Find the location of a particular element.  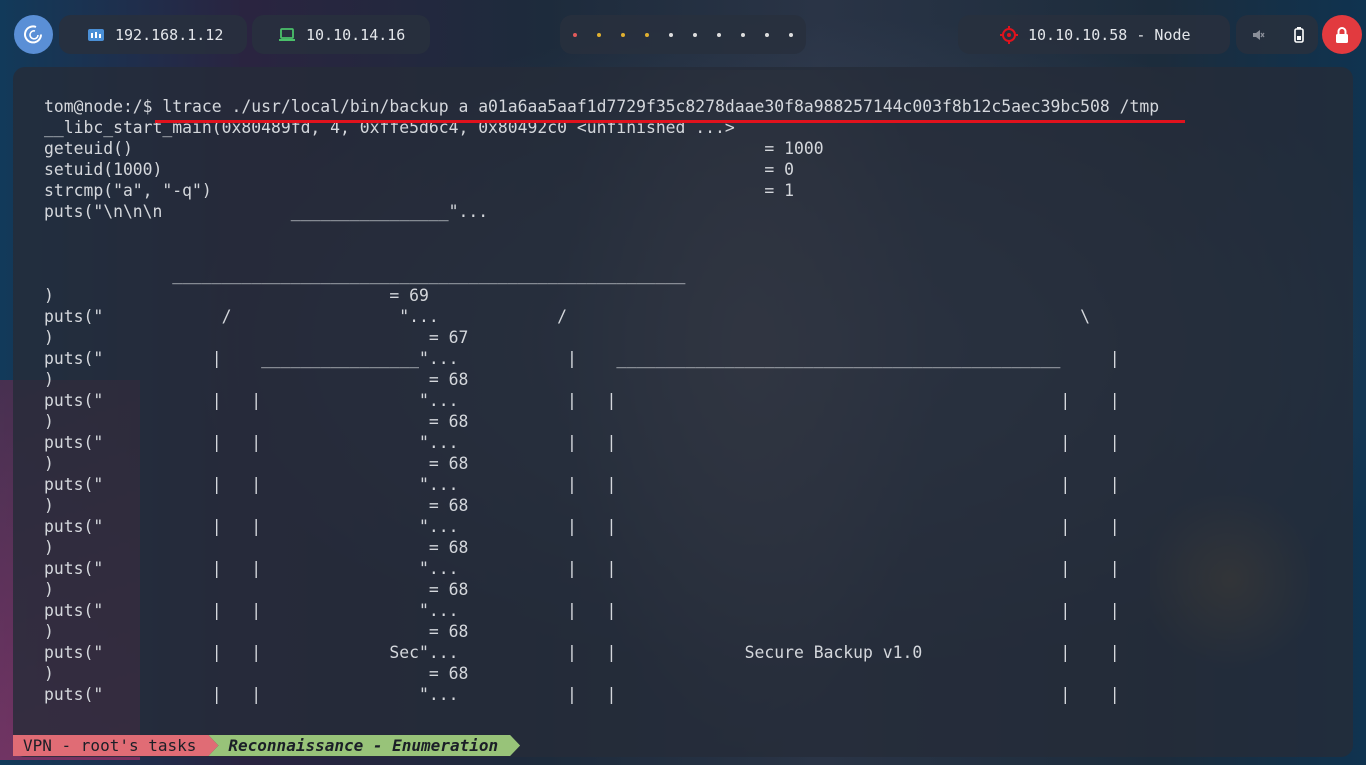

output-line: geteuid() = 1000 is located at coordinates (434, 148).